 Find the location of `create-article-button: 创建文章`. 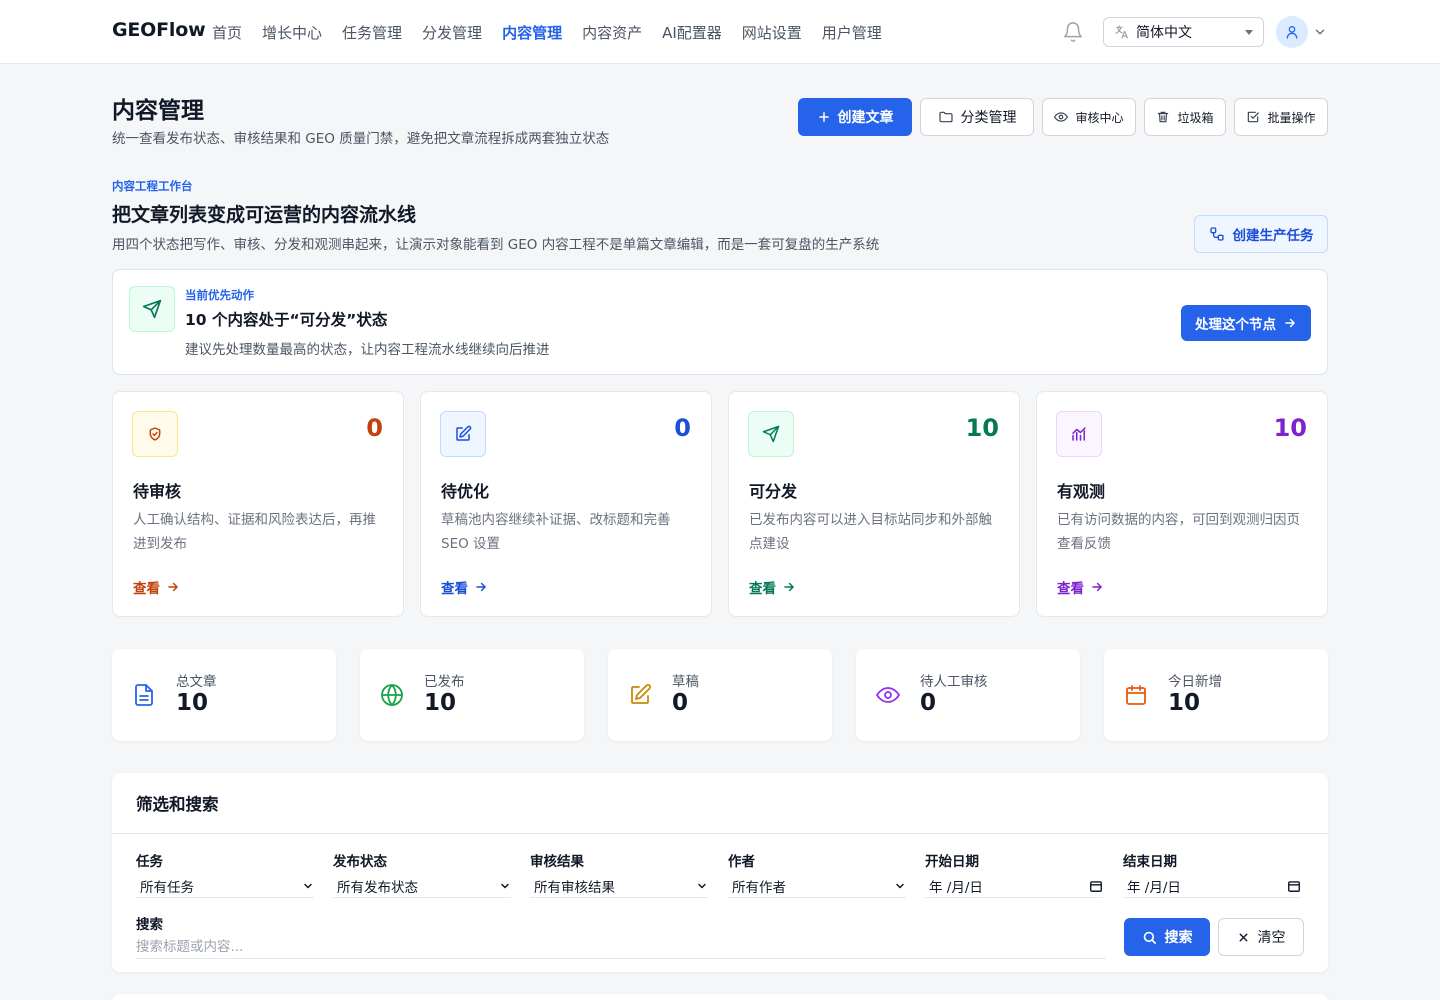

create-article-button: 创建文章 is located at coordinates (855, 117).